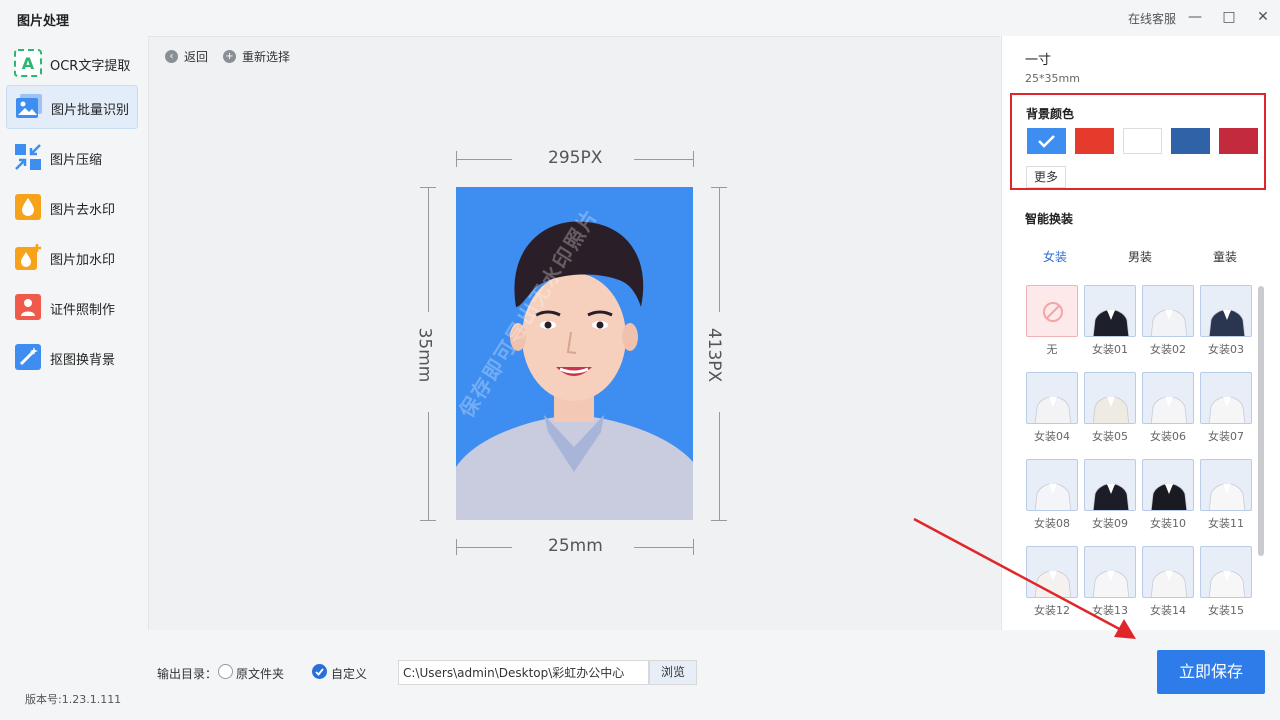 The width and height of the screenshot is (1280, 720). Describe the element at coordinates (28, 207) in the screenshot. I see `drop-icon` at that location.